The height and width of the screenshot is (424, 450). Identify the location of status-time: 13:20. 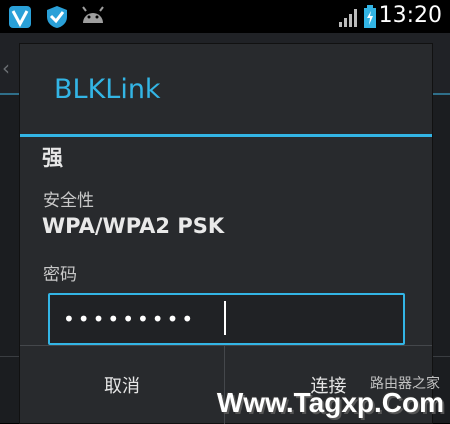
(410, 15).